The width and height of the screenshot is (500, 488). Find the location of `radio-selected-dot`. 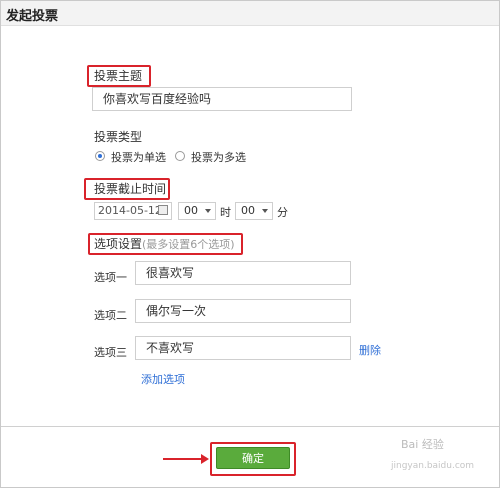

radio-selected-dot is located at coordinates (100, 156).